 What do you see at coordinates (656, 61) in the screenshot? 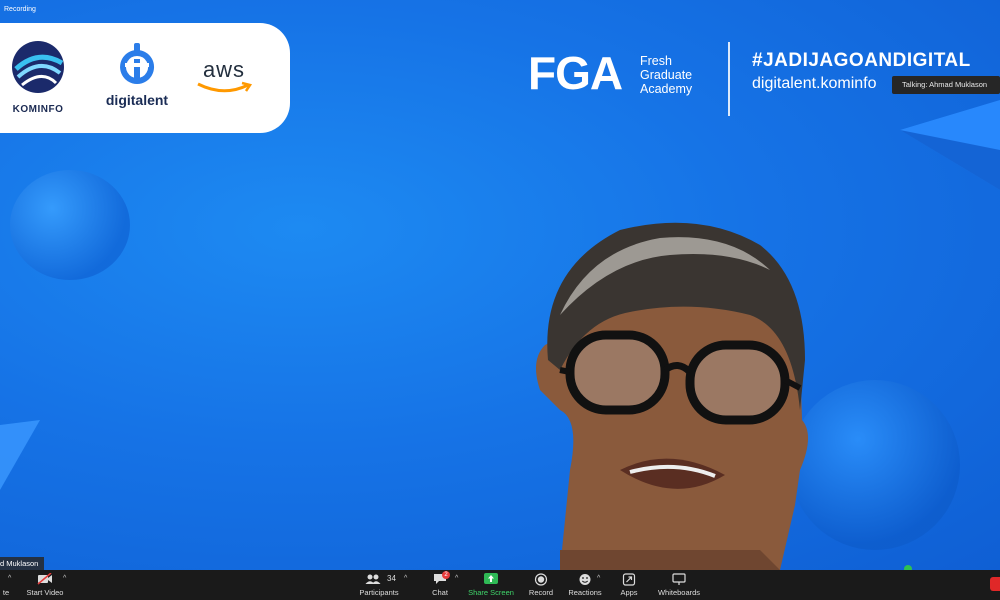
I see `fga-subtitle-line: Fresh` at bounding box center [656, 61].